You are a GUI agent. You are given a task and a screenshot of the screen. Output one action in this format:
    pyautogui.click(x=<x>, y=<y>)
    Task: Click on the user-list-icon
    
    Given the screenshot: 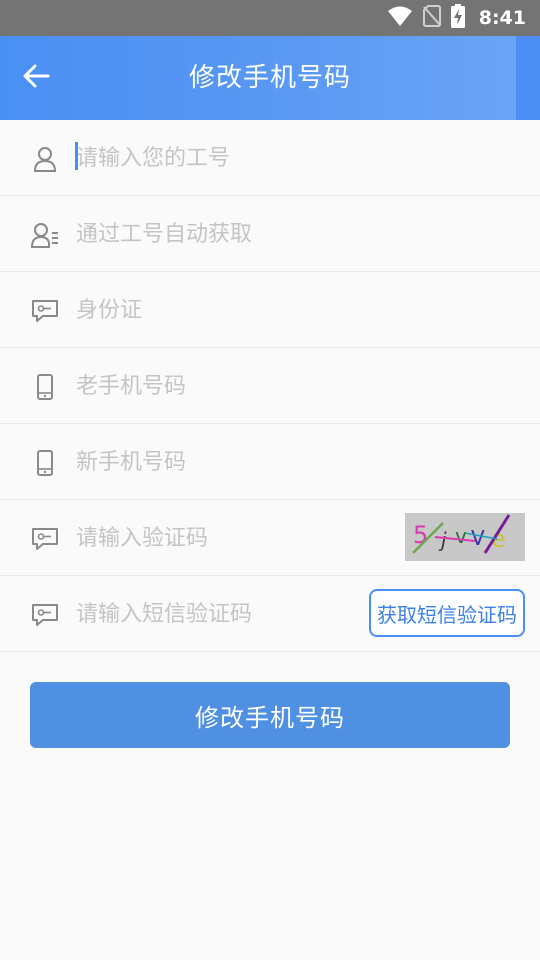 What is the action you would take?
    pyautogui.click(x=45, y=235)
    